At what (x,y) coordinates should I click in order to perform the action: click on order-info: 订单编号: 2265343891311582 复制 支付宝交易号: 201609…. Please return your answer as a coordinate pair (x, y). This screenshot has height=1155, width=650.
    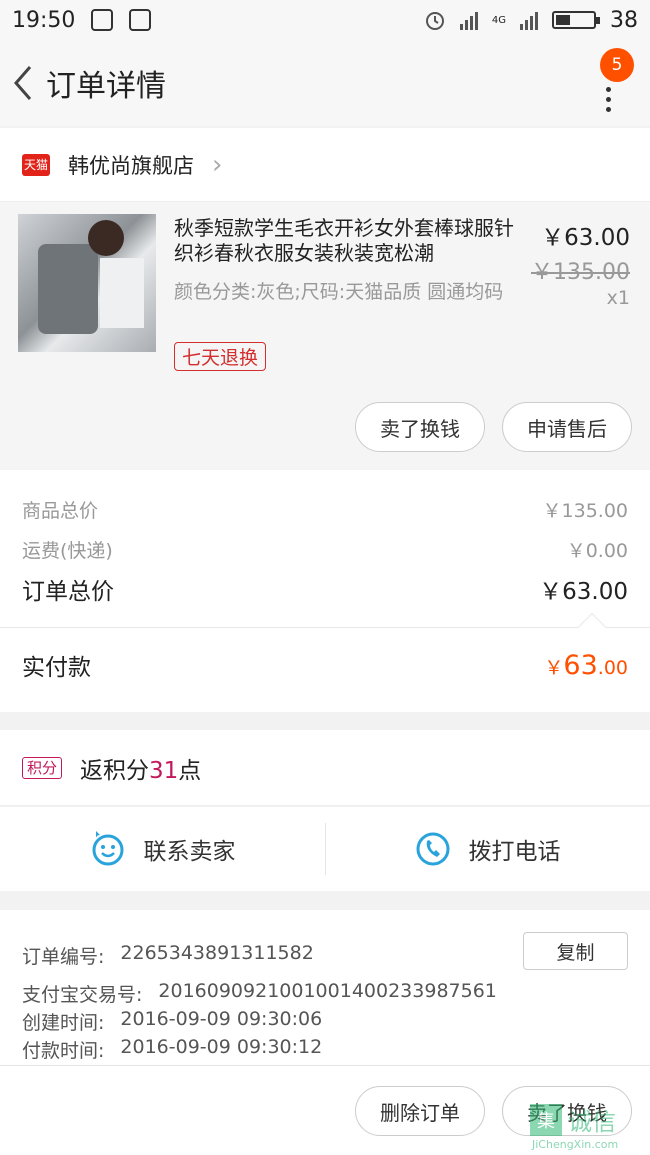
    Looking at the image, I should click on (325, 987).